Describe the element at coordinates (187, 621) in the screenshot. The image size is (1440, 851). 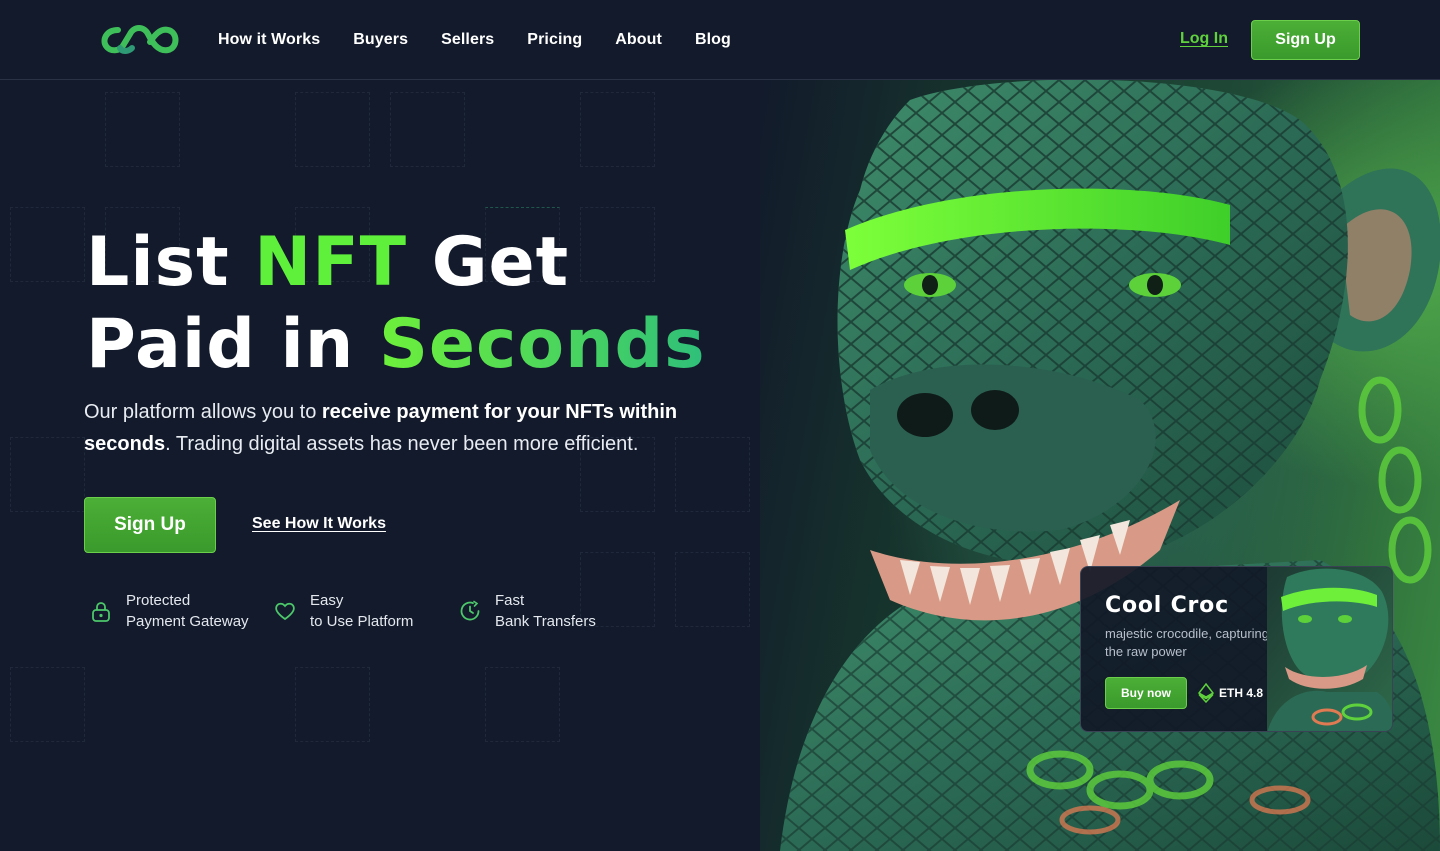
I see `feature-subtitle: Payment Gateway` at that location.